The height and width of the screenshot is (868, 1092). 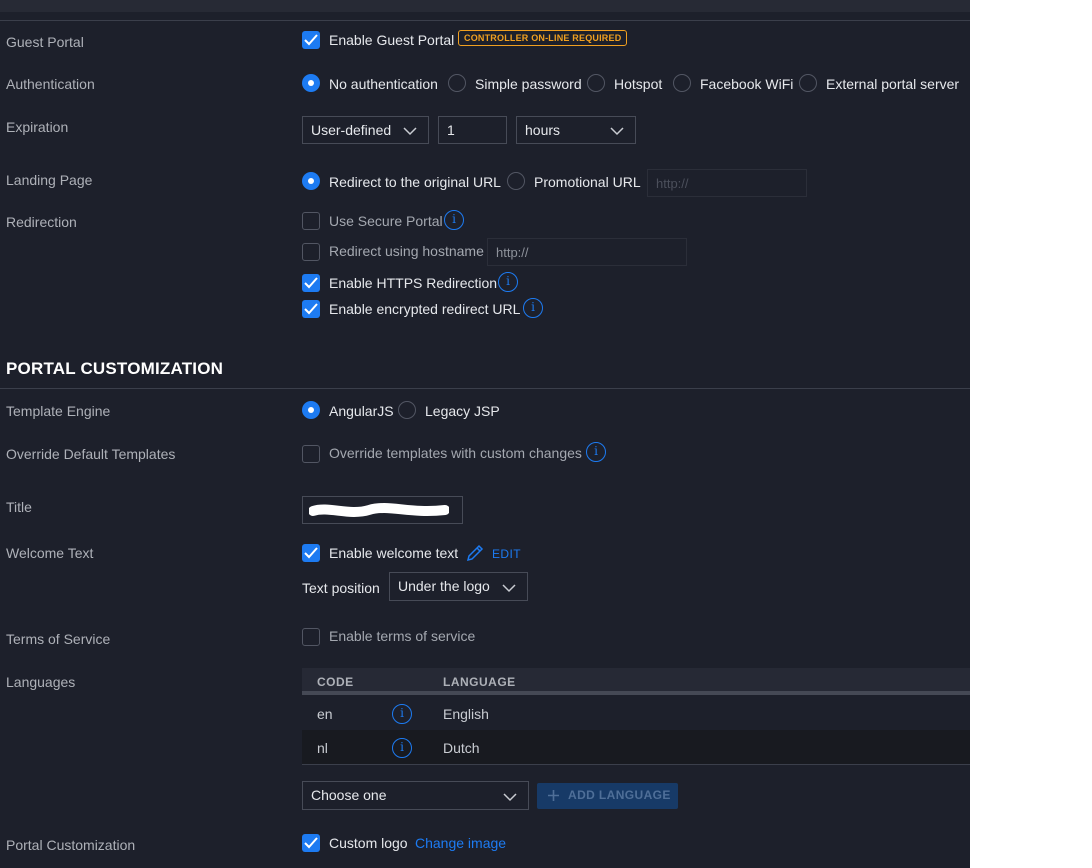 What do you see at coordinates (506, 554) in the screenshot?
I see `edit-welcome-text-link: EDIT` at bounding box center [506, 554].